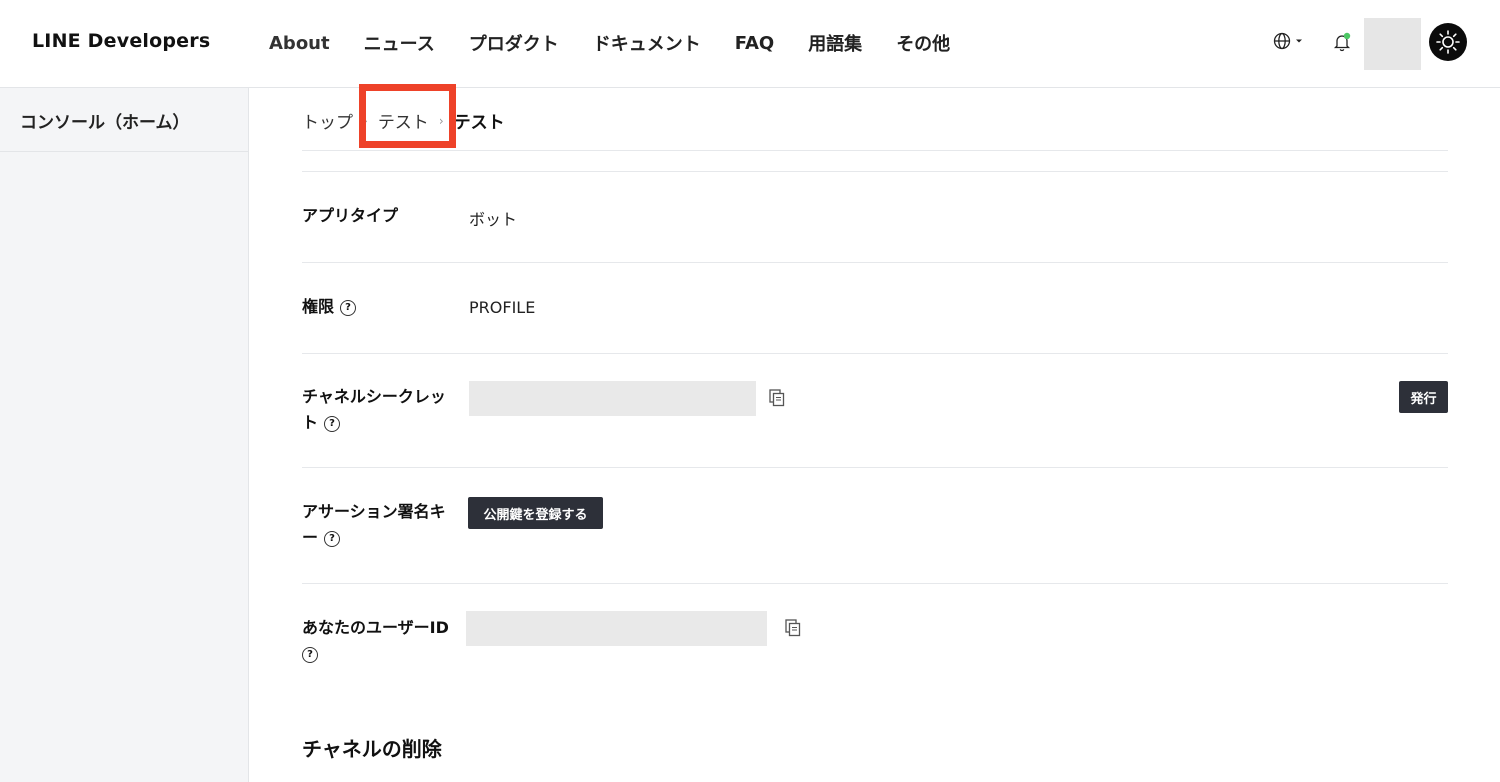 The height and width of the screenshot is (782, 1500). What do you see at coordinates (310, 537) in the screenshot?
I see `assertion-key-label-line2: ー` at bounding box center [310, 537].